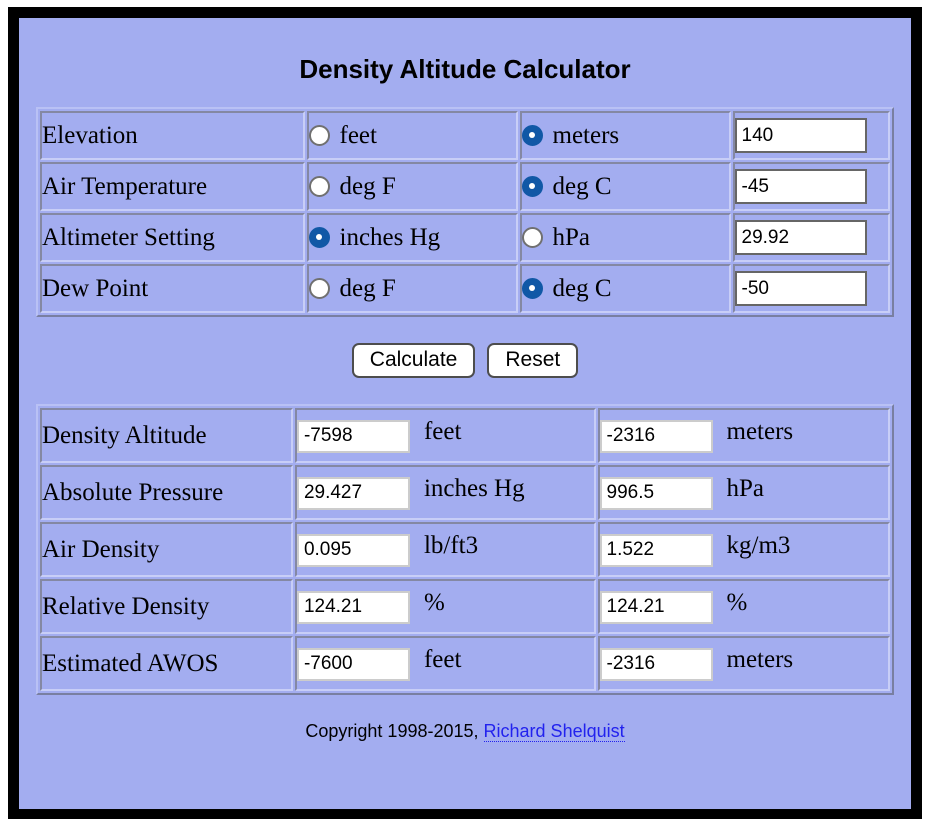 This screenshot has height=832, width=938. I want to click on input-field-cell-altimeter-setting, so click(811, 237).